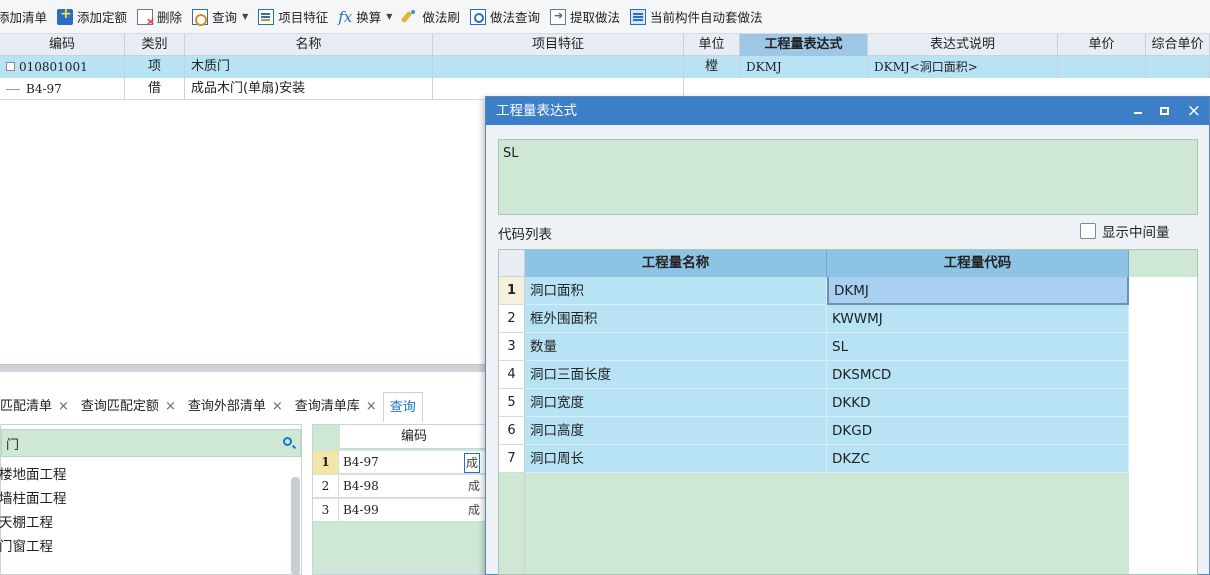 This screenshot has height=575, width=1210. I want to click on row-type: 借, so click(155, 89).